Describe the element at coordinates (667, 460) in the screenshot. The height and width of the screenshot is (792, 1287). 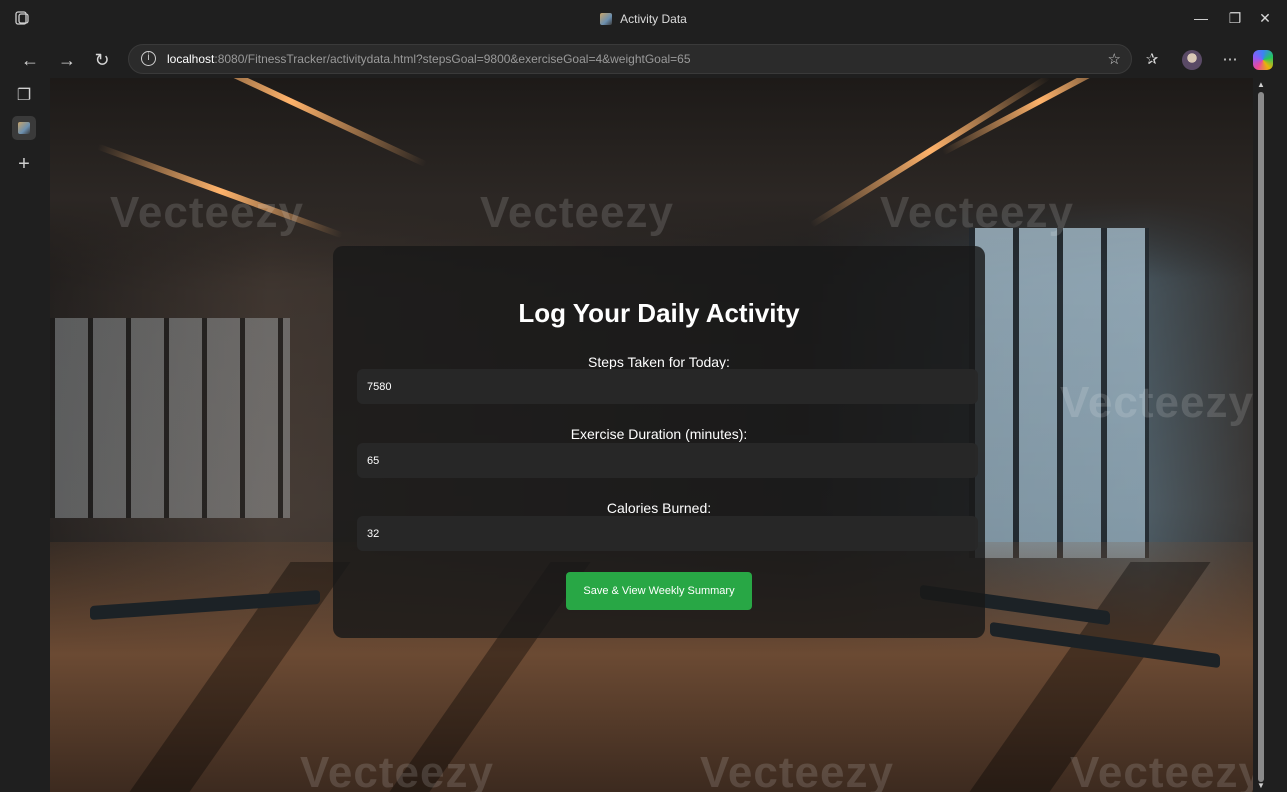
I see `exercise-duration-input` at that location.